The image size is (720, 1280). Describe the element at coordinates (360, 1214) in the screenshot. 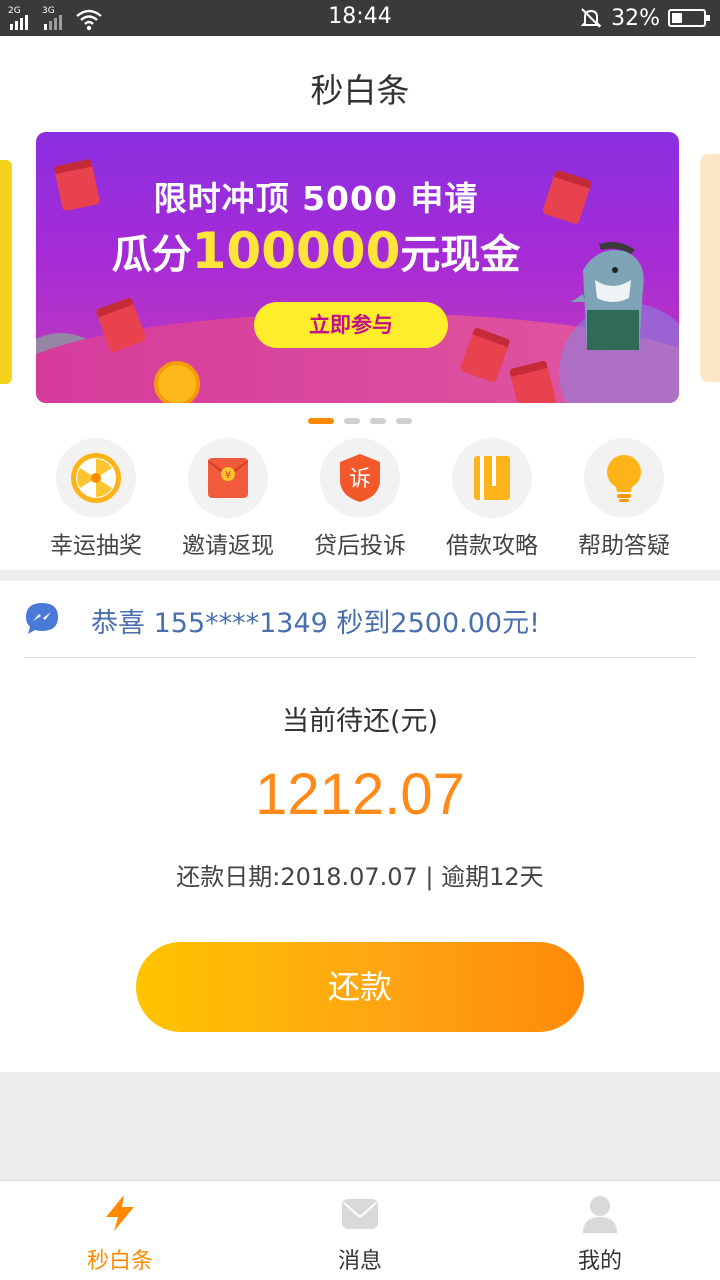

I see `message-icon` at that location.